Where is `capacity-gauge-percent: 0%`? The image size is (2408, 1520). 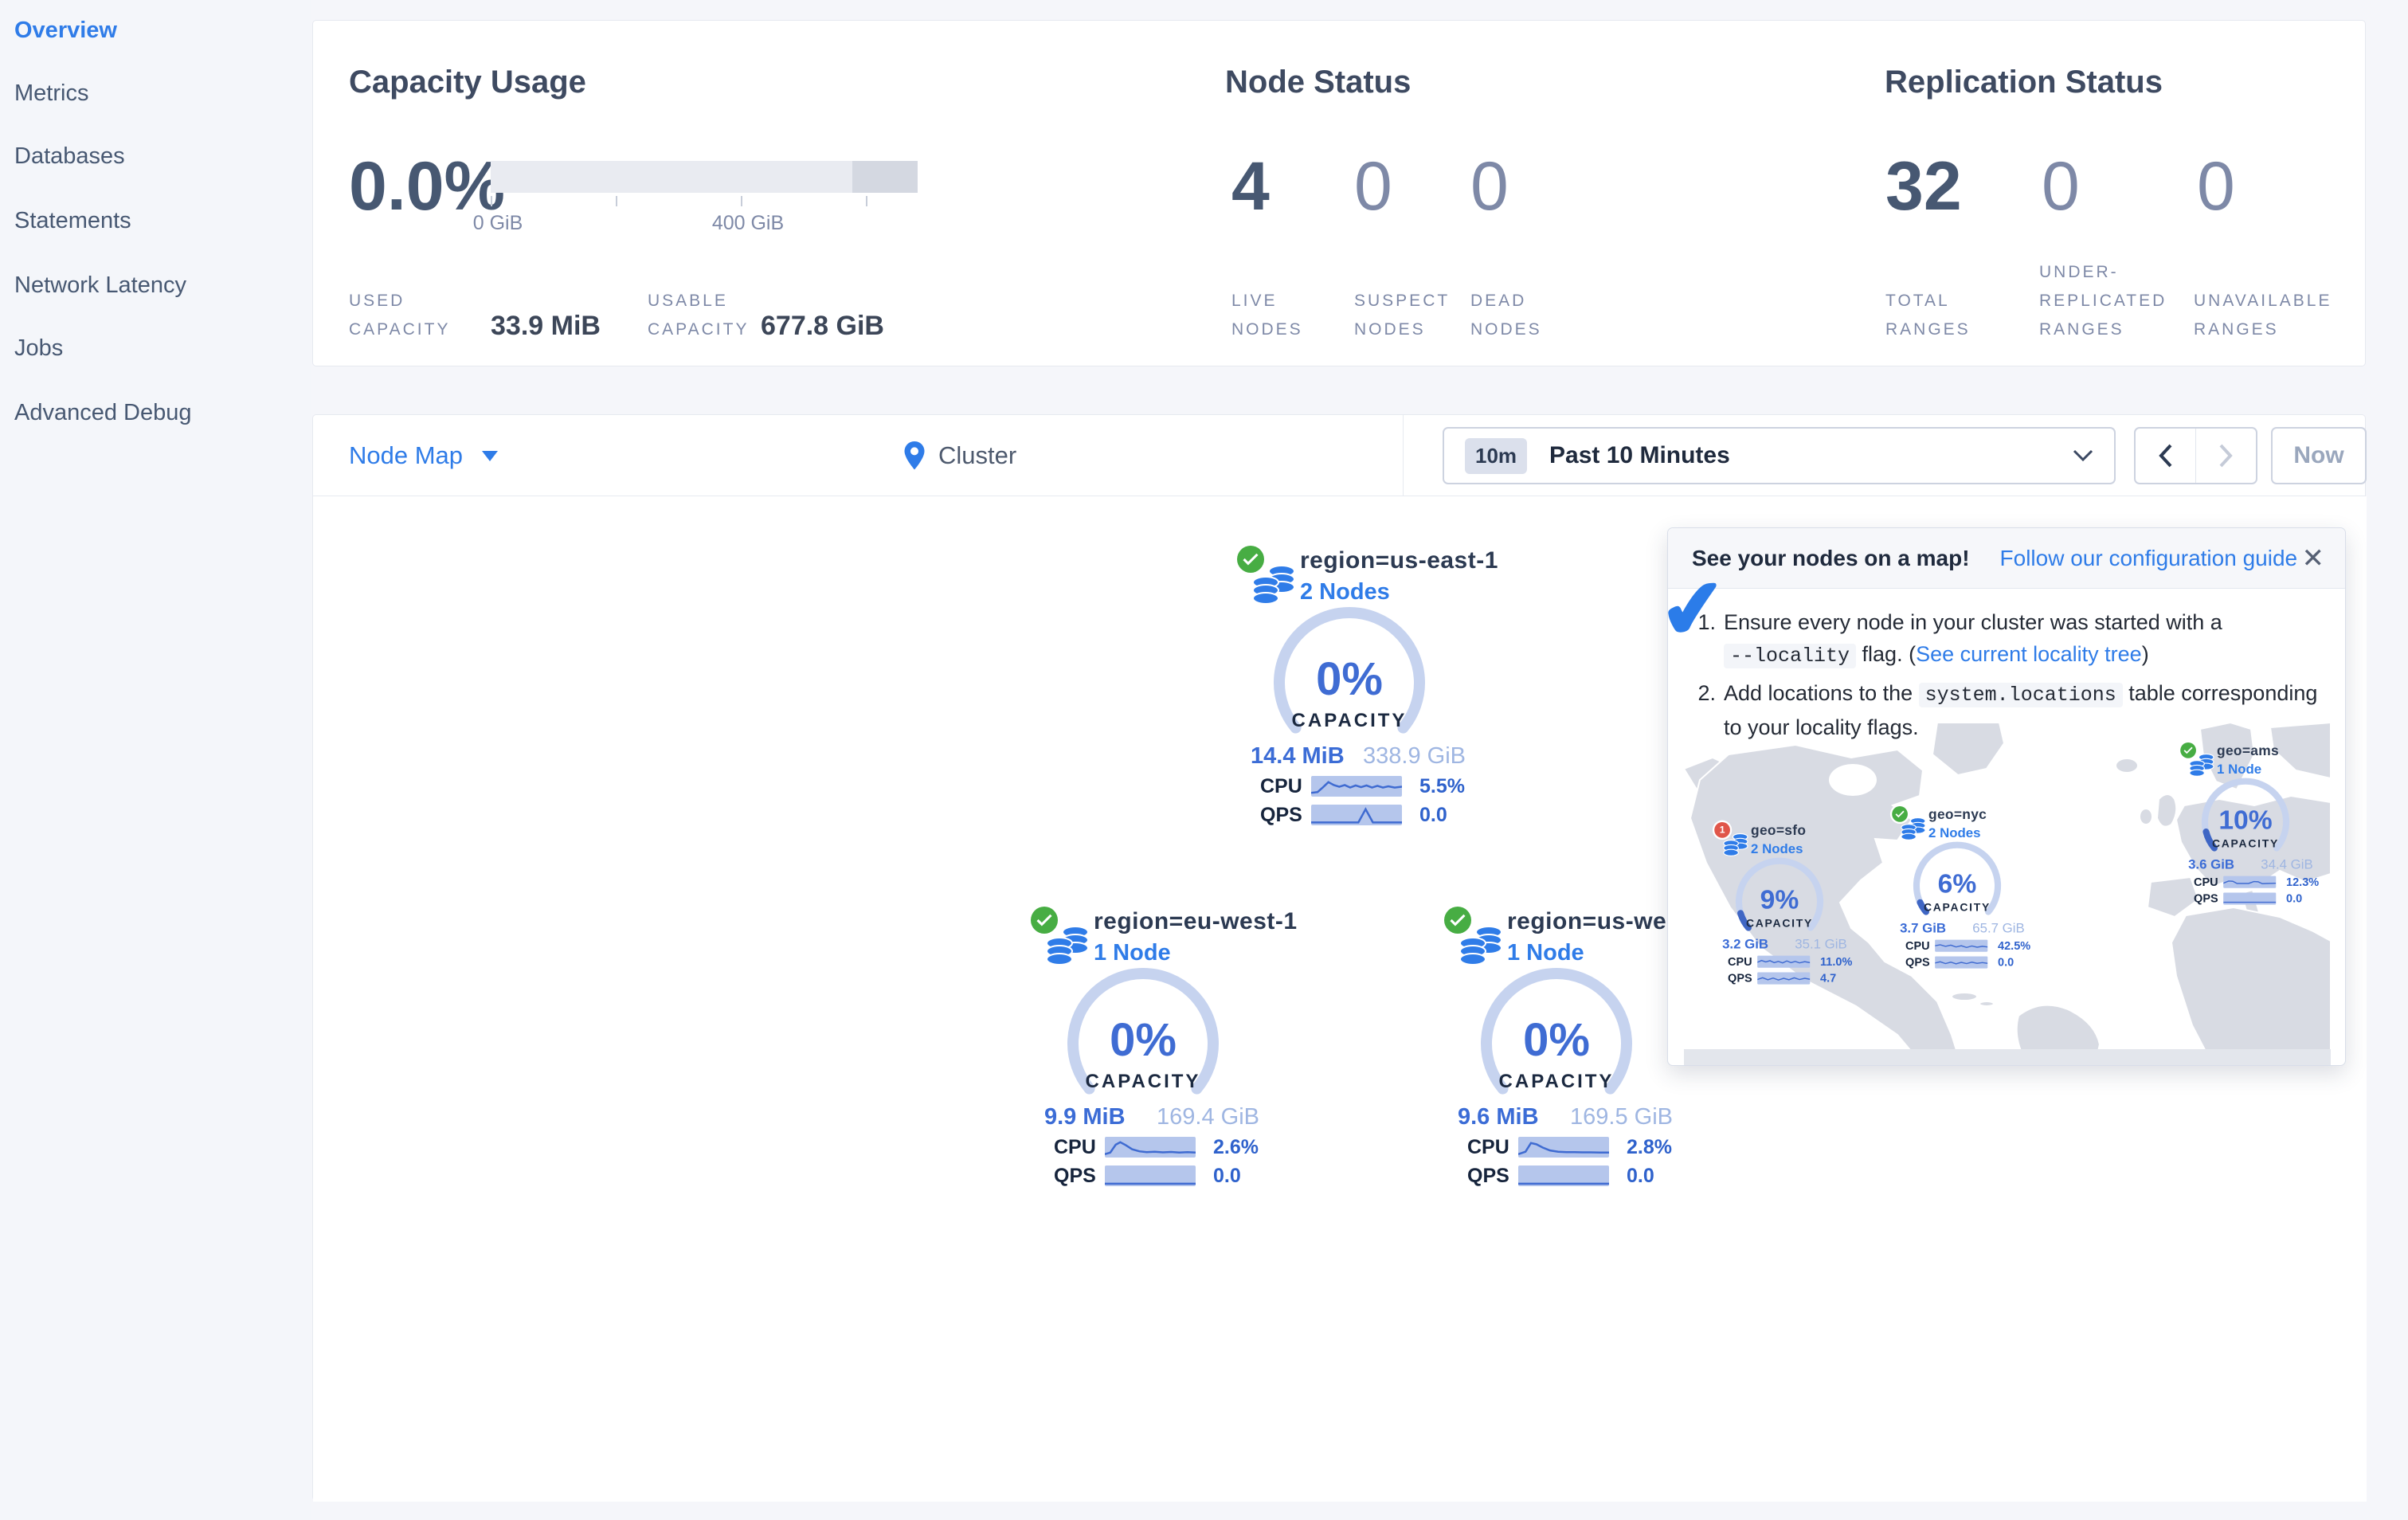 capacity-gauge-percent: 0% is located at coordinates (1557, 1040).